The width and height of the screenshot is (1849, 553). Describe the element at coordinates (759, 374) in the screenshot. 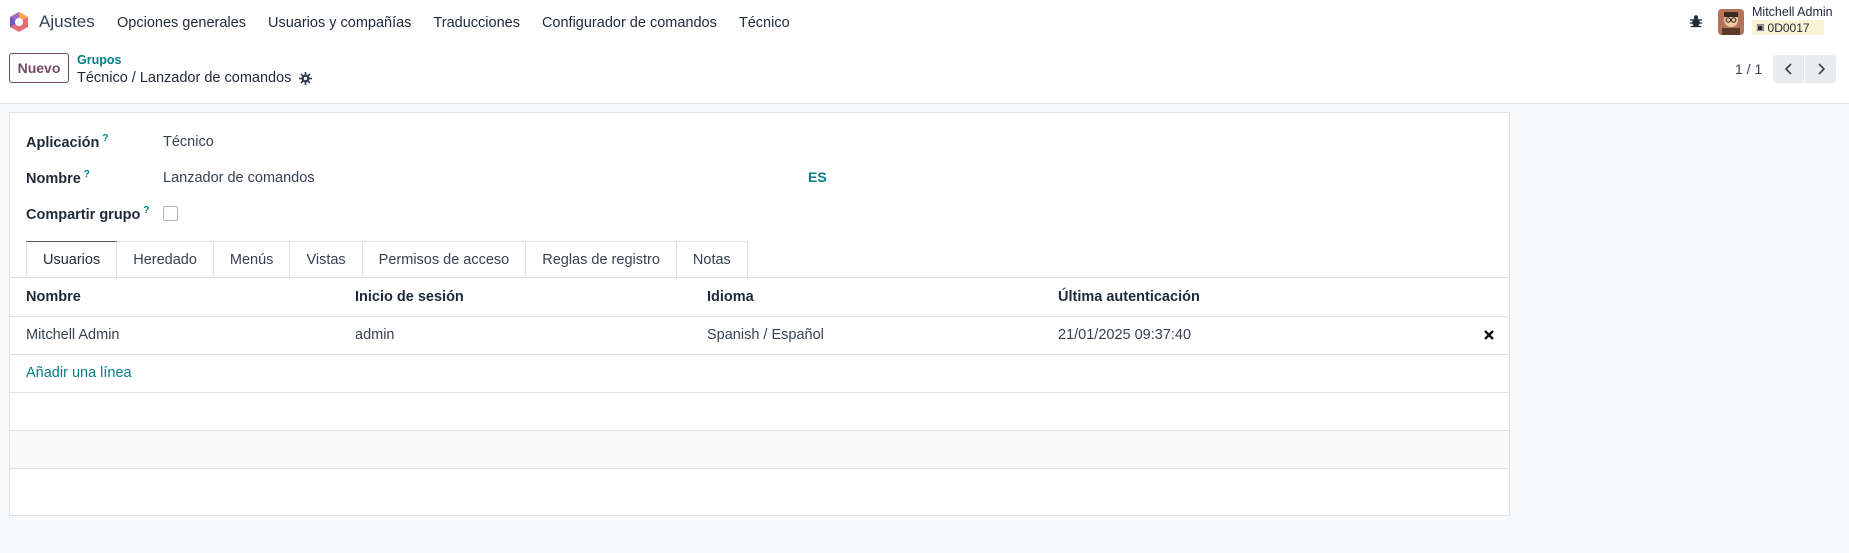

I see `add-line-row: Añadir una línea` at that location.